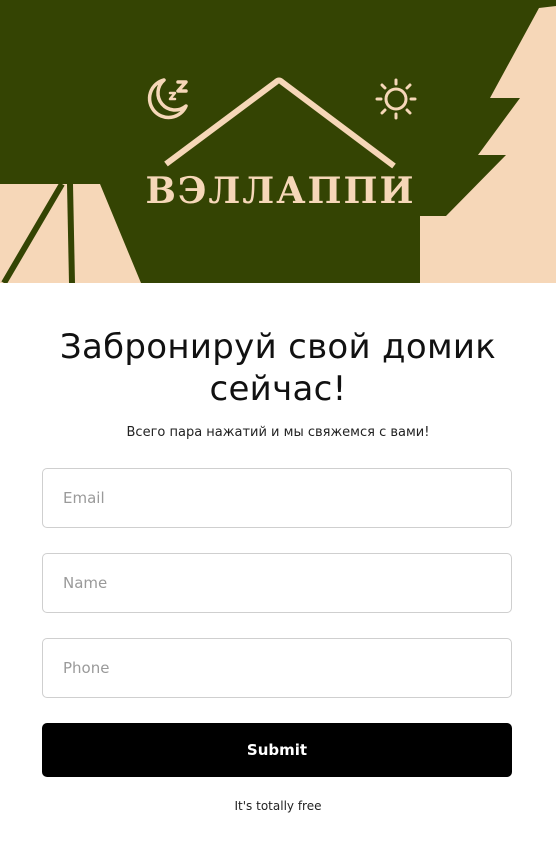  Describe the element at coordinates (277, 668) in the screenshot. I see `phone-field` at that location.